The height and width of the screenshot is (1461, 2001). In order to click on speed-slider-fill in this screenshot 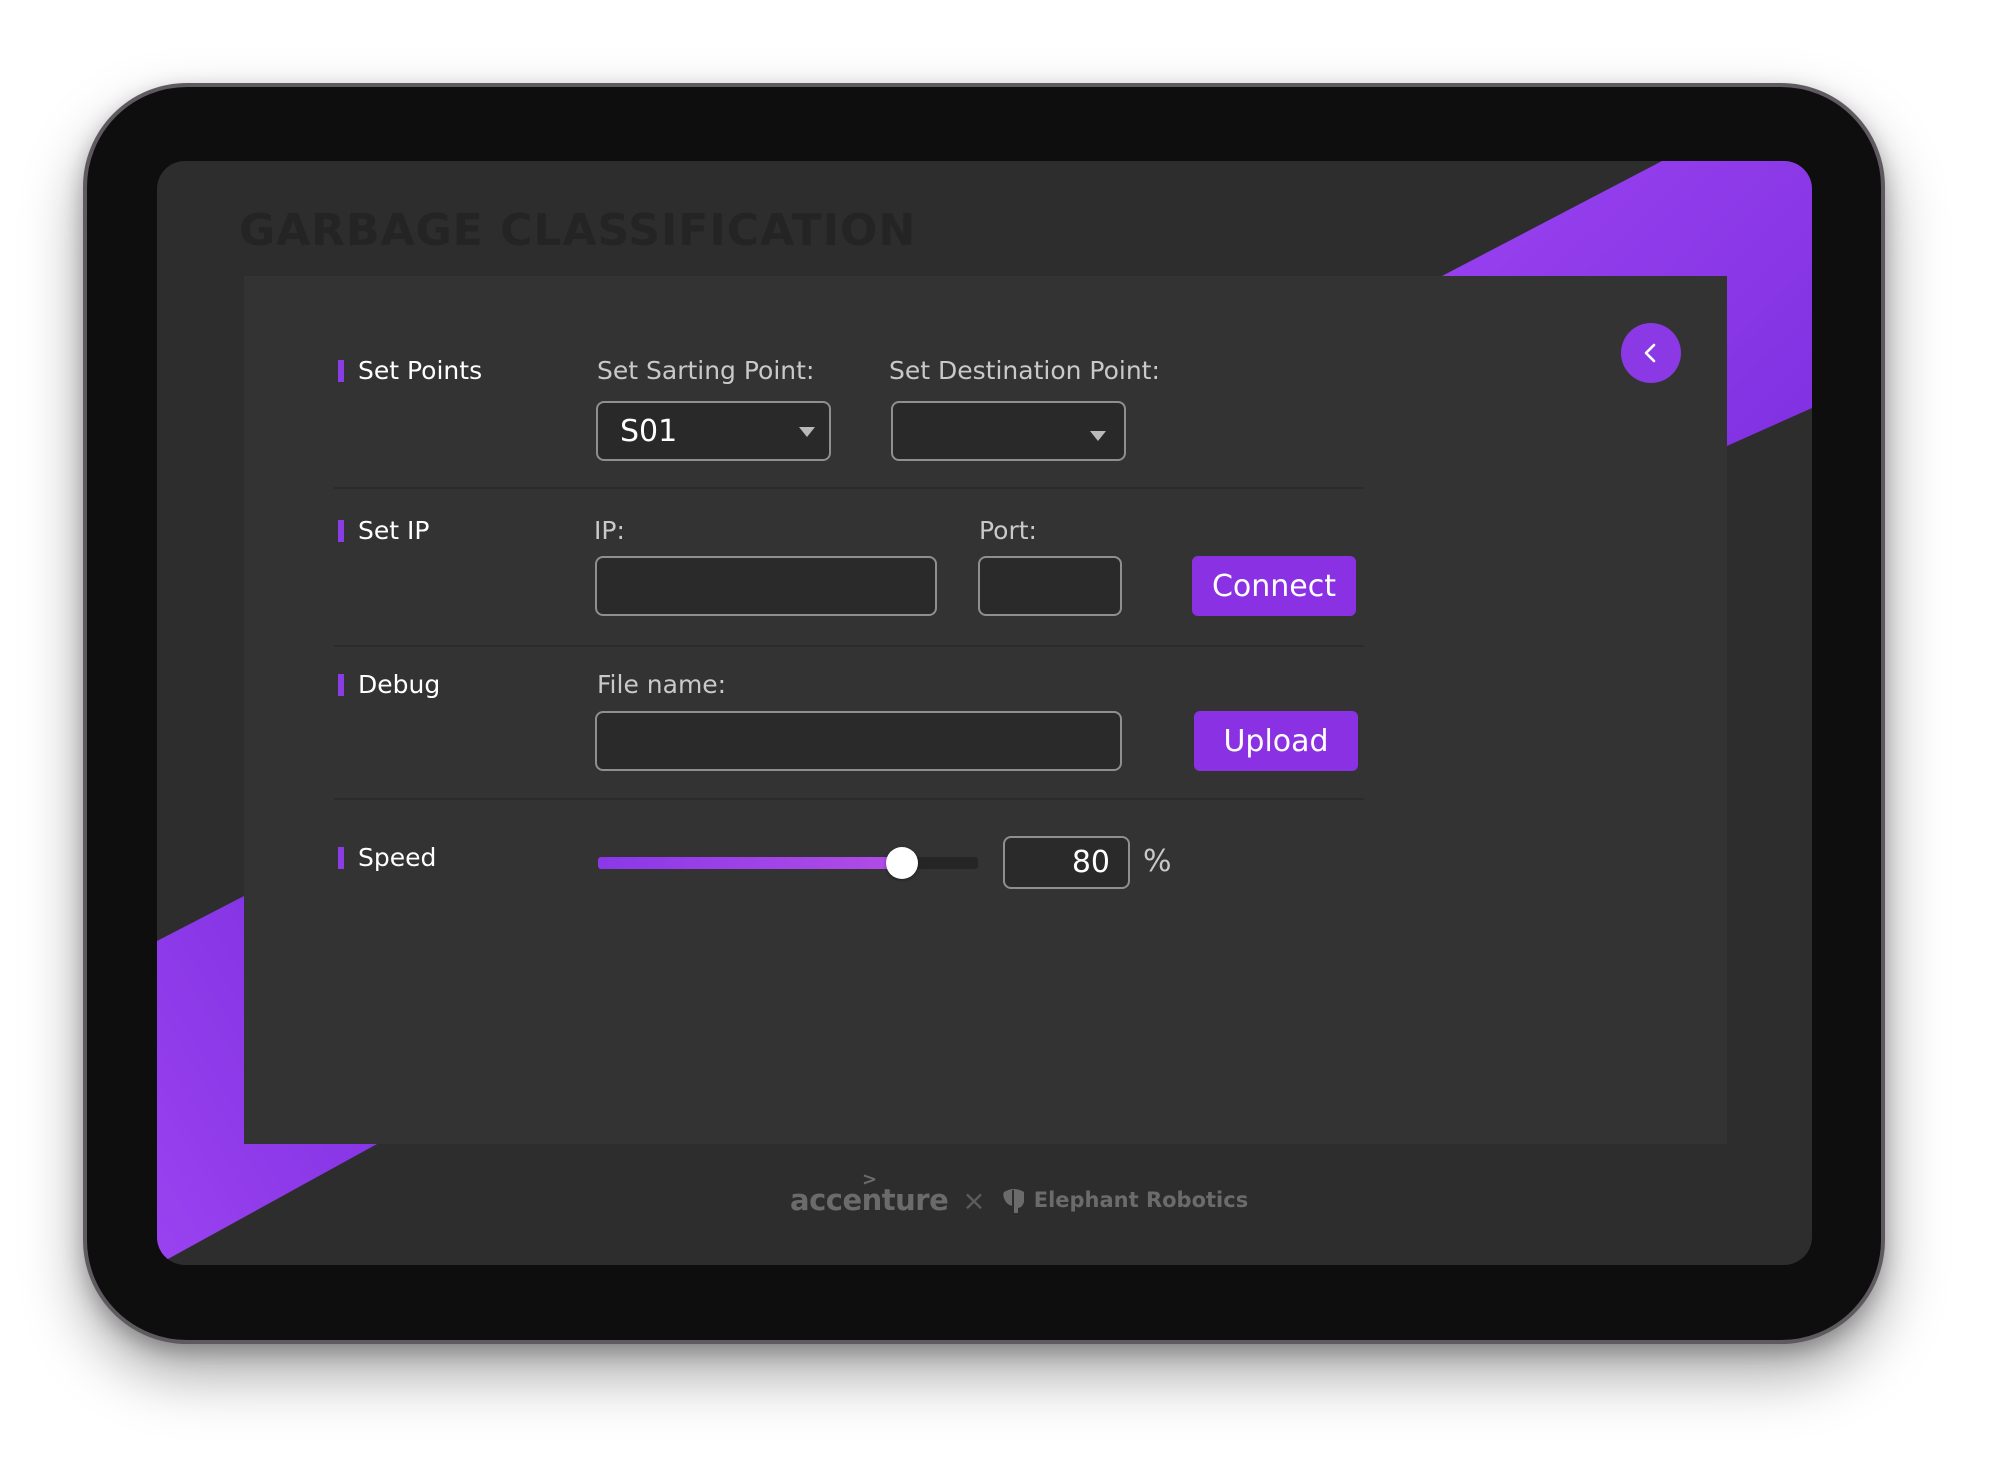, I will do `click(750, 863)`.